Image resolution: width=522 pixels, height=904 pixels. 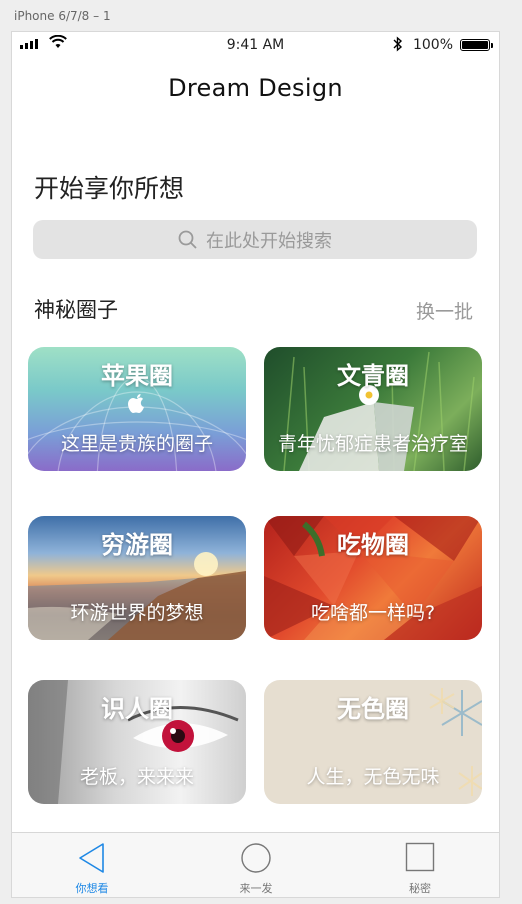 I want to click on battery-percent: 100%, so click(x=432, y=45).